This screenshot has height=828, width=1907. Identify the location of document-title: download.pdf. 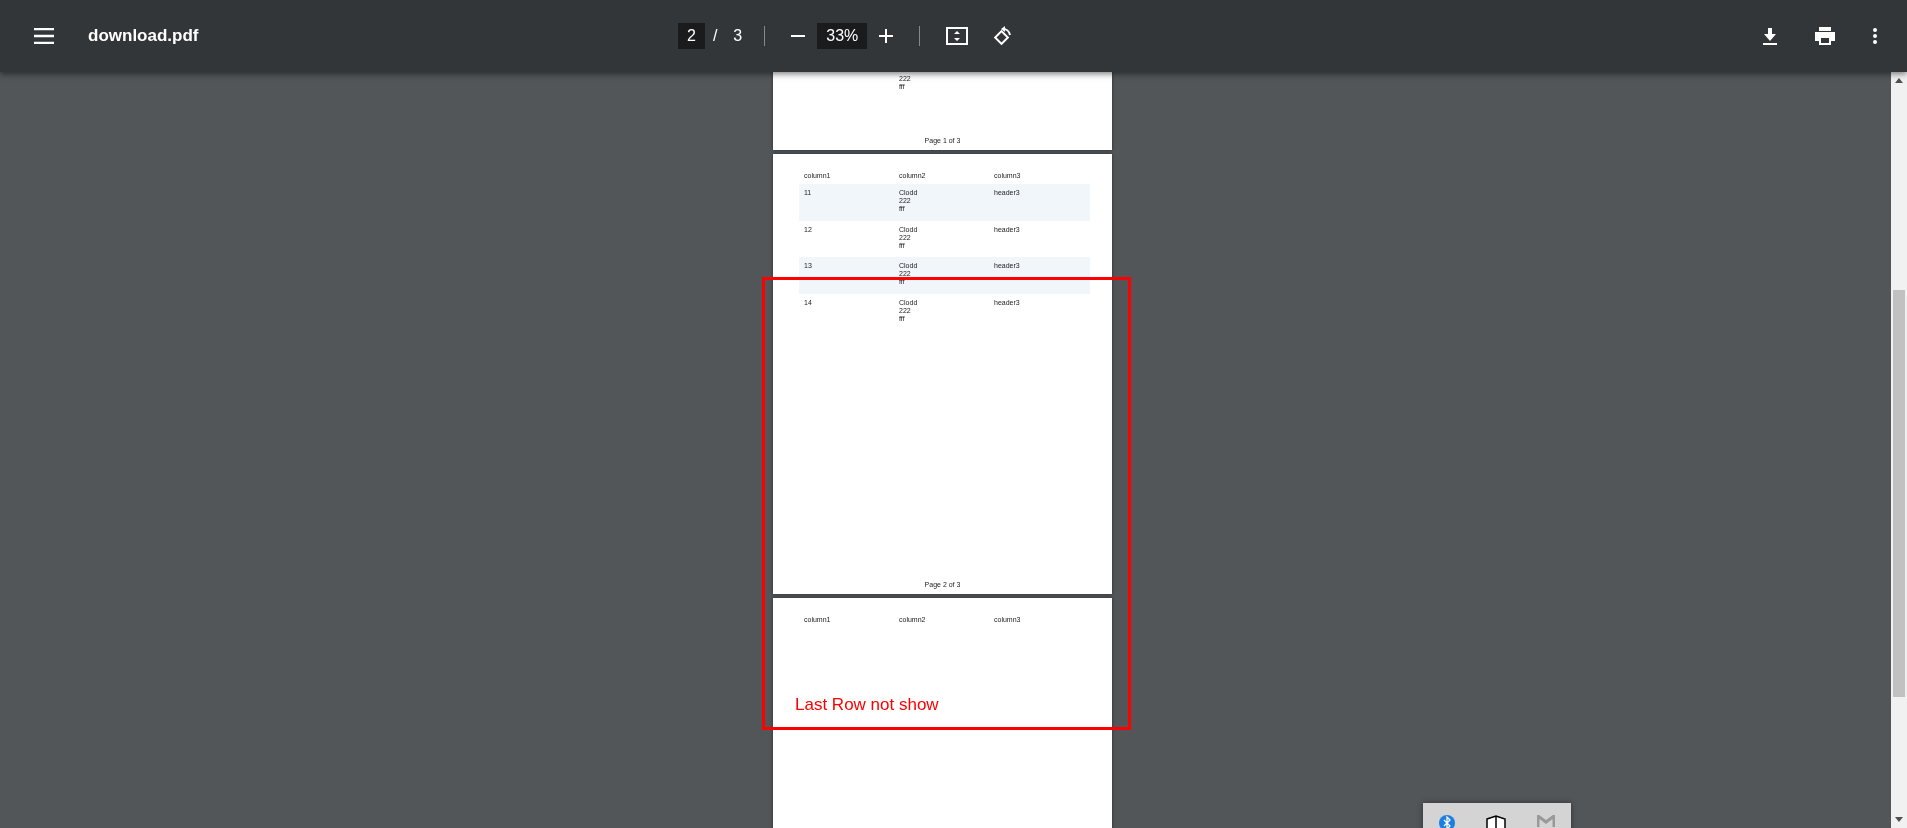
(144, 36).